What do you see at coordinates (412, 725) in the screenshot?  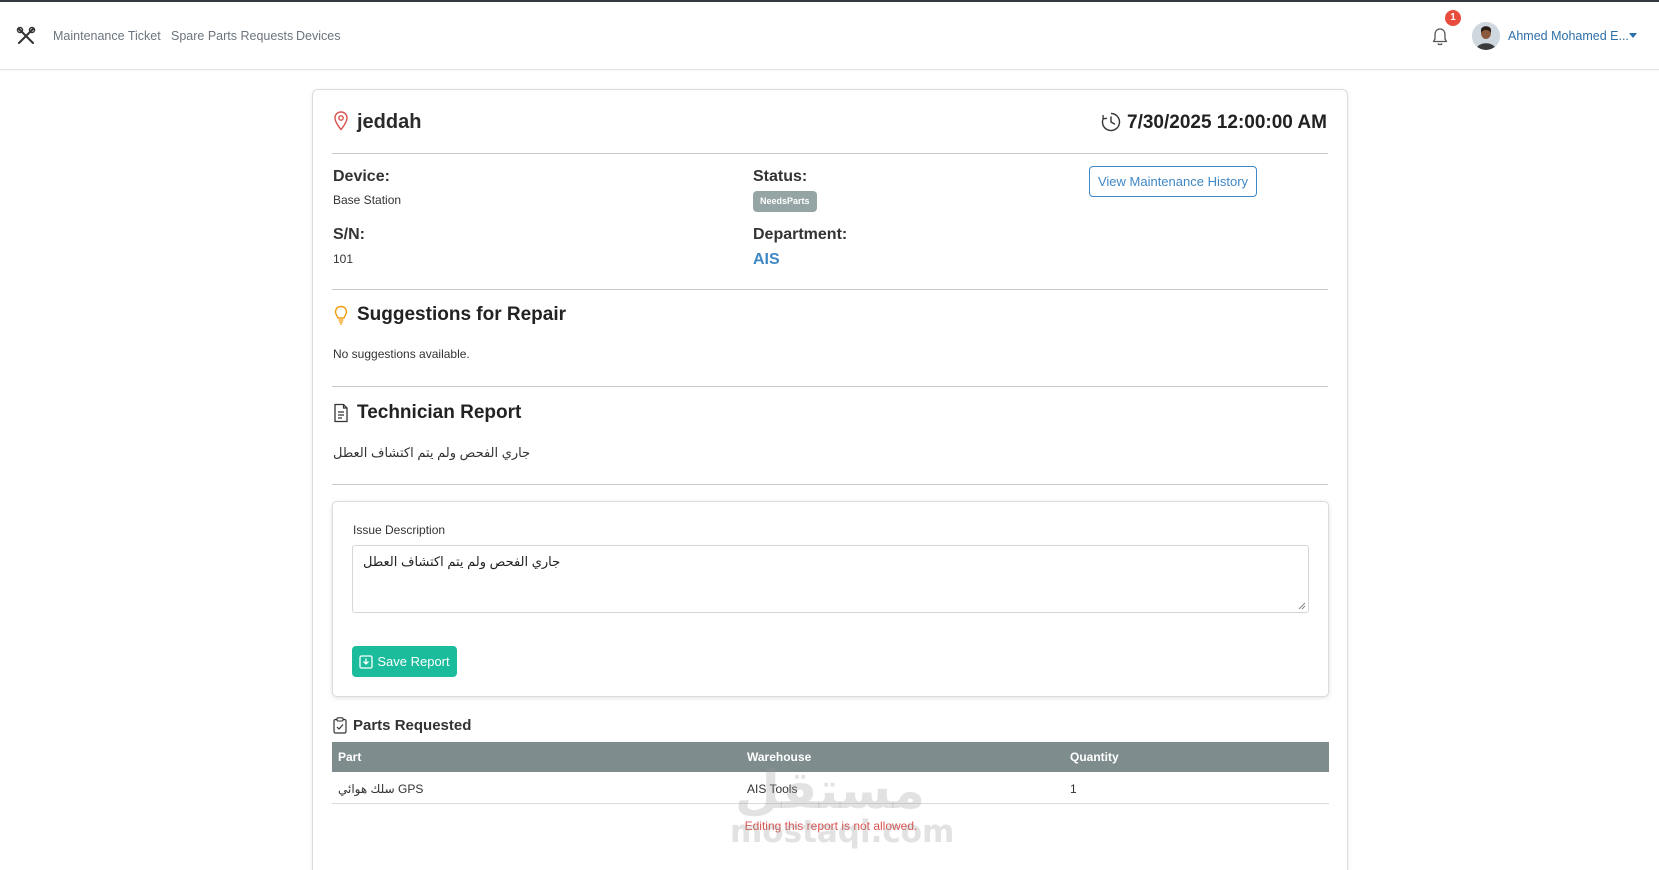 I see `parts-requested-title: Parts Requested` at bounding box center [412, 725].